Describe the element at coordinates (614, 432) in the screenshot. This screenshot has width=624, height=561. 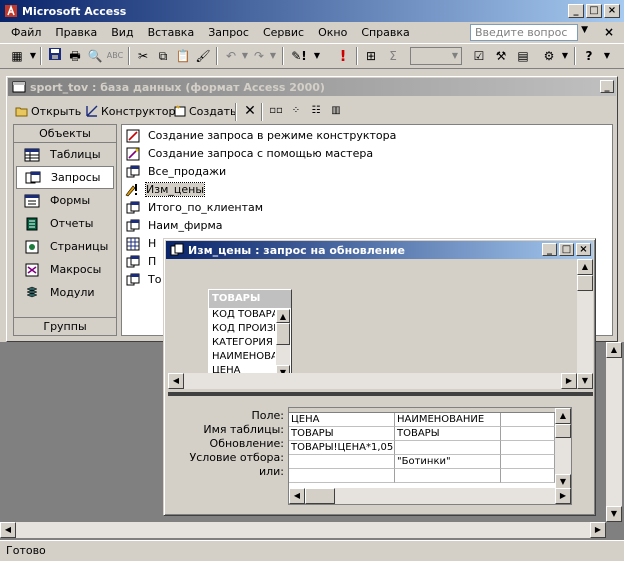
I see `workspace-vscrollbar: ▲ ▼` at that location.